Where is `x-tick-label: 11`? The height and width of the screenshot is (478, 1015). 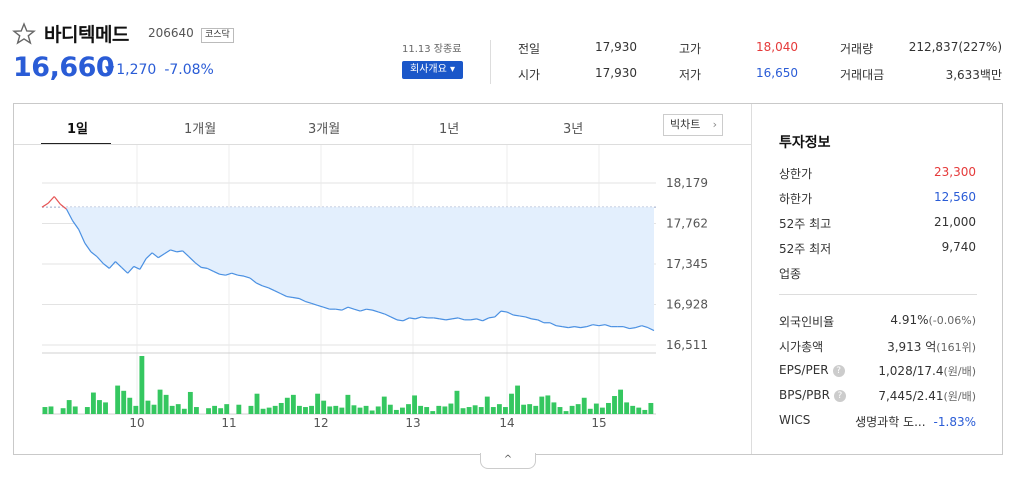
x-tick-label: 11 is located at coordinates (228, 423).